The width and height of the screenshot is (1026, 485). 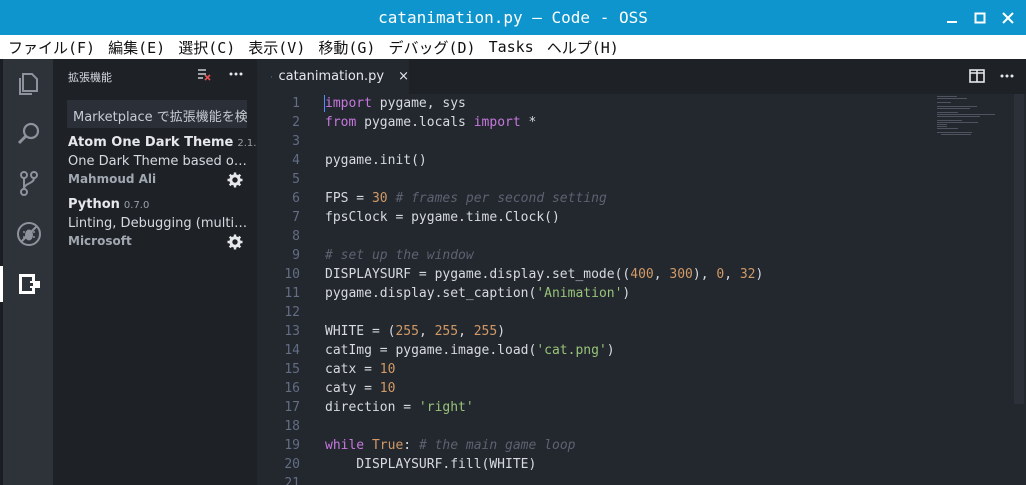 I want to click on line-number: 21, so click(x=292, y=480).